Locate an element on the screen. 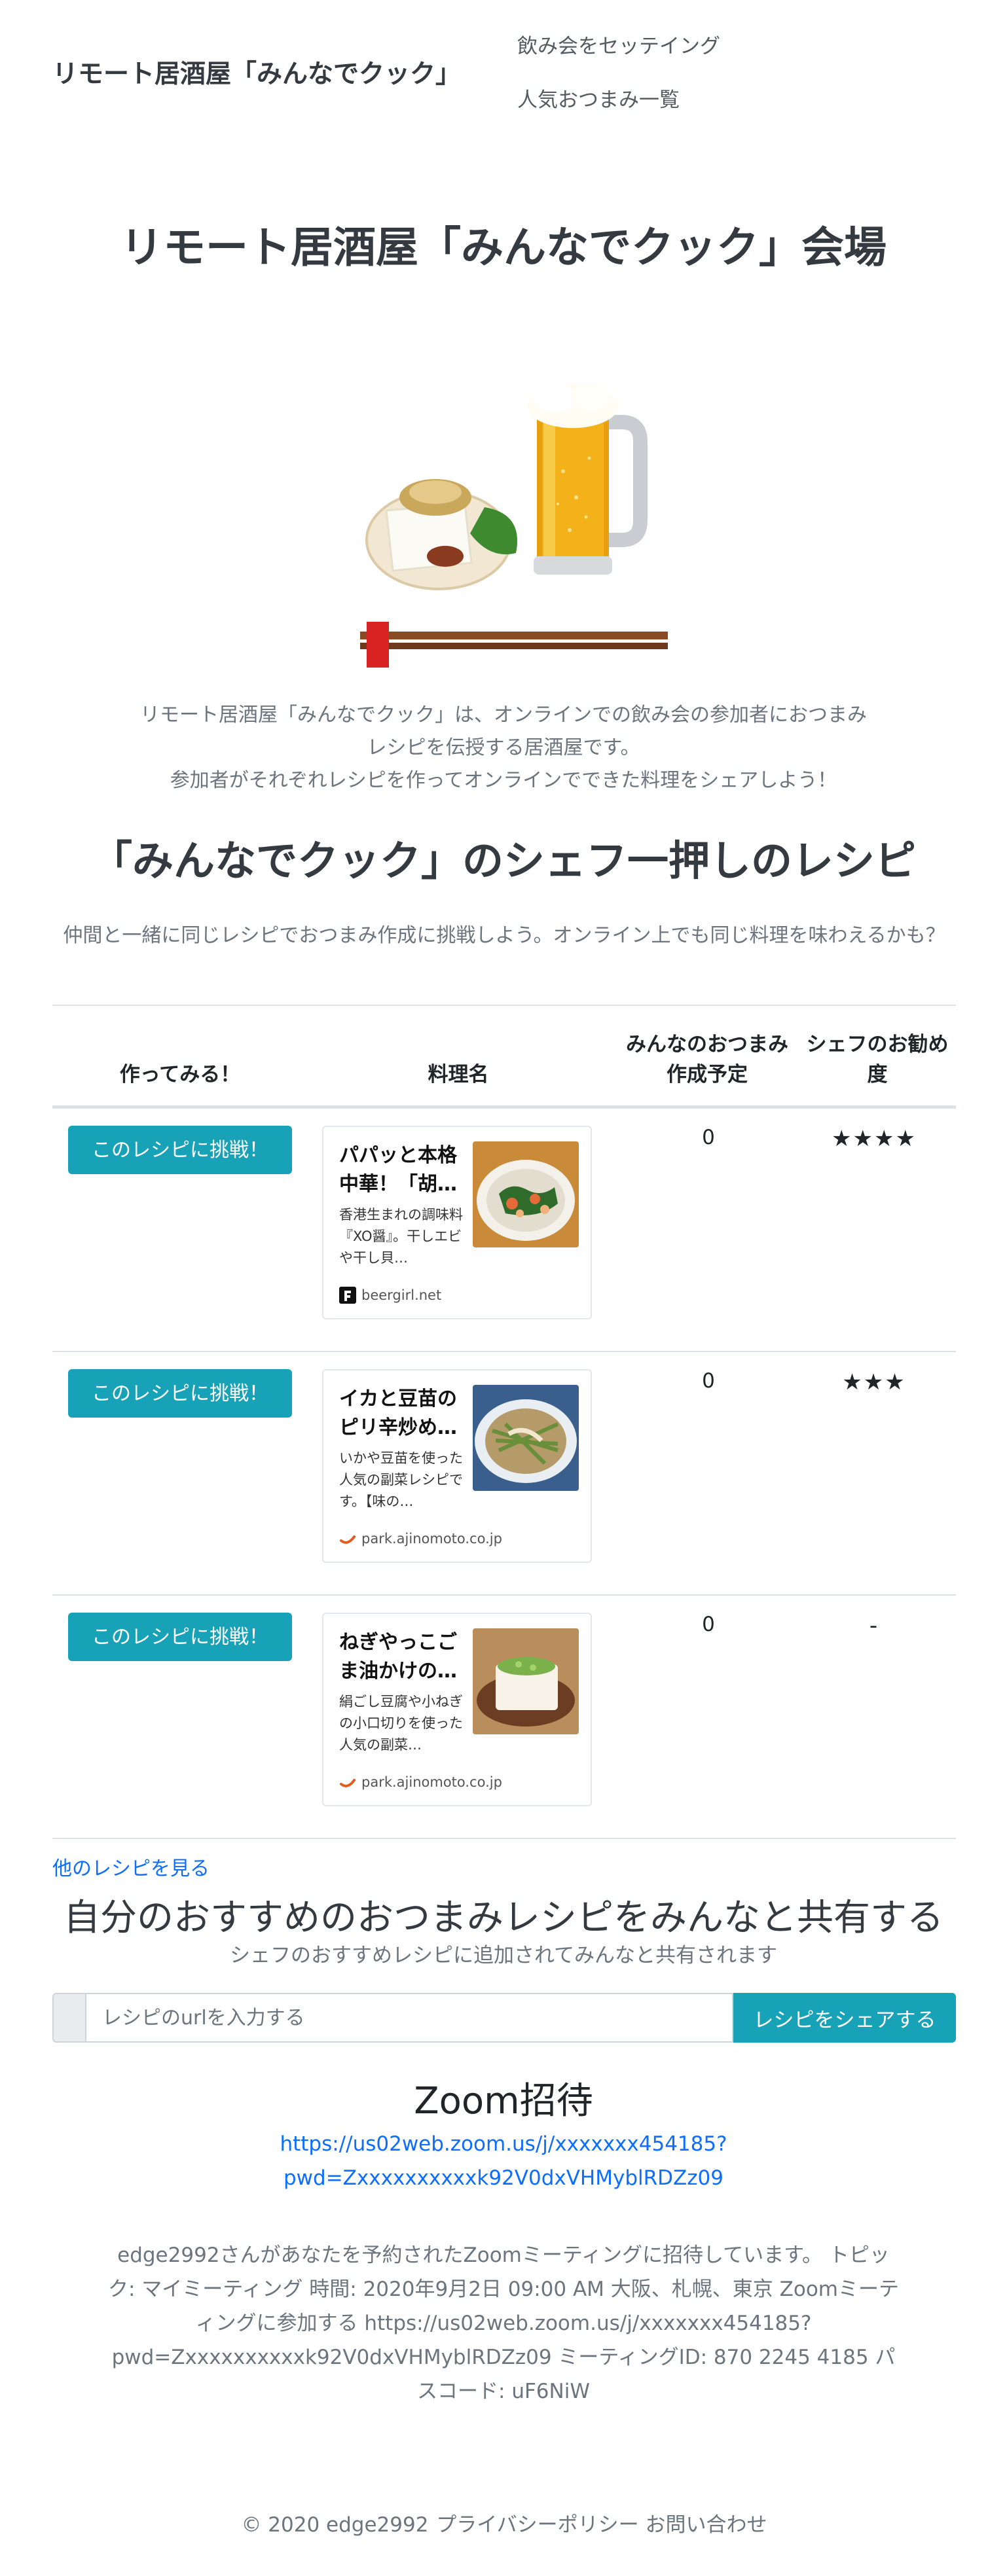 Image resolution: width=1007 pixels, height=2576 pixels. privacy-policy-link: プライバシーポリシー is located at coordinates (537, 2525).